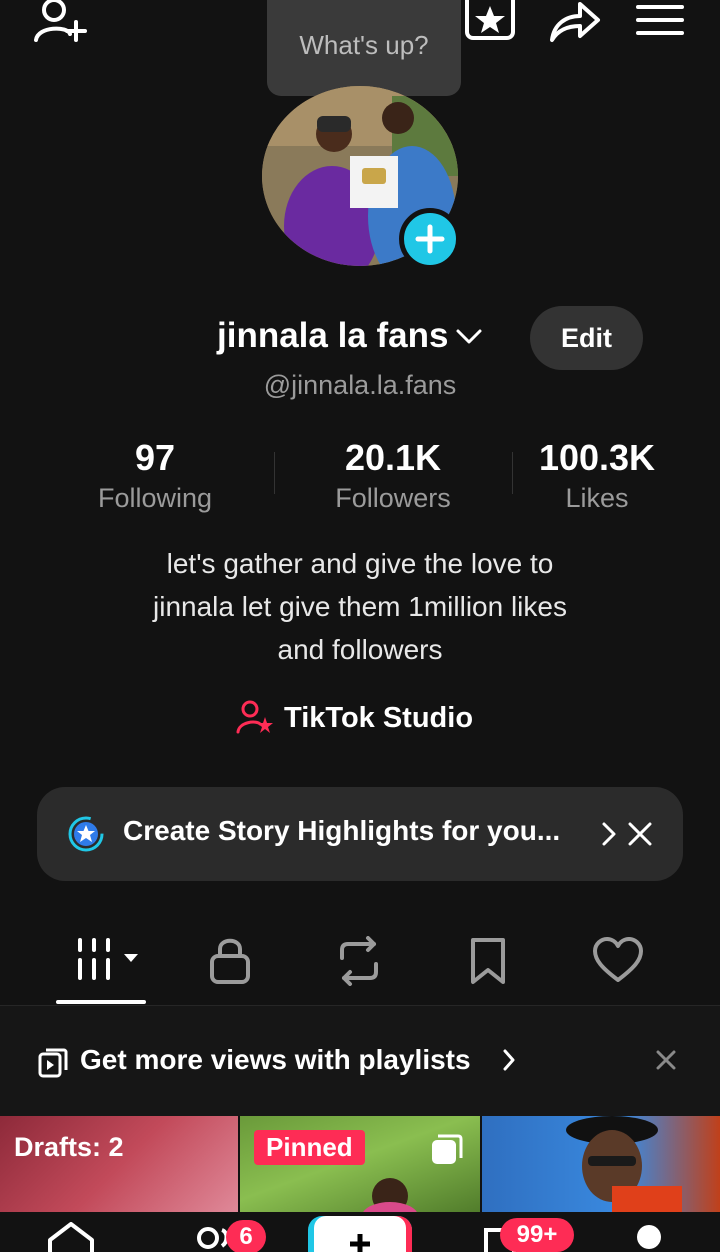 This screenshot has height=1252, width=720. Describe the element at coordinates (110, 960) in the screenshot. I see `grid-icon` at that location.